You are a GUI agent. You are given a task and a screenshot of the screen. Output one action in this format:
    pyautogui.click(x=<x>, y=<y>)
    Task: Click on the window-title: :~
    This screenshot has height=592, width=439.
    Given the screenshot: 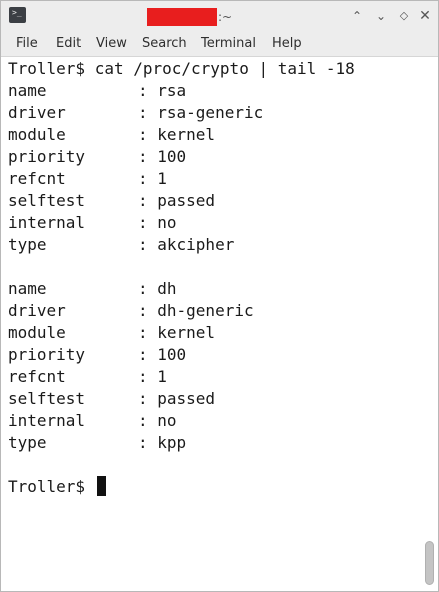 What is the action you would take?
    pyautogui.click(x=189, y=17)
    